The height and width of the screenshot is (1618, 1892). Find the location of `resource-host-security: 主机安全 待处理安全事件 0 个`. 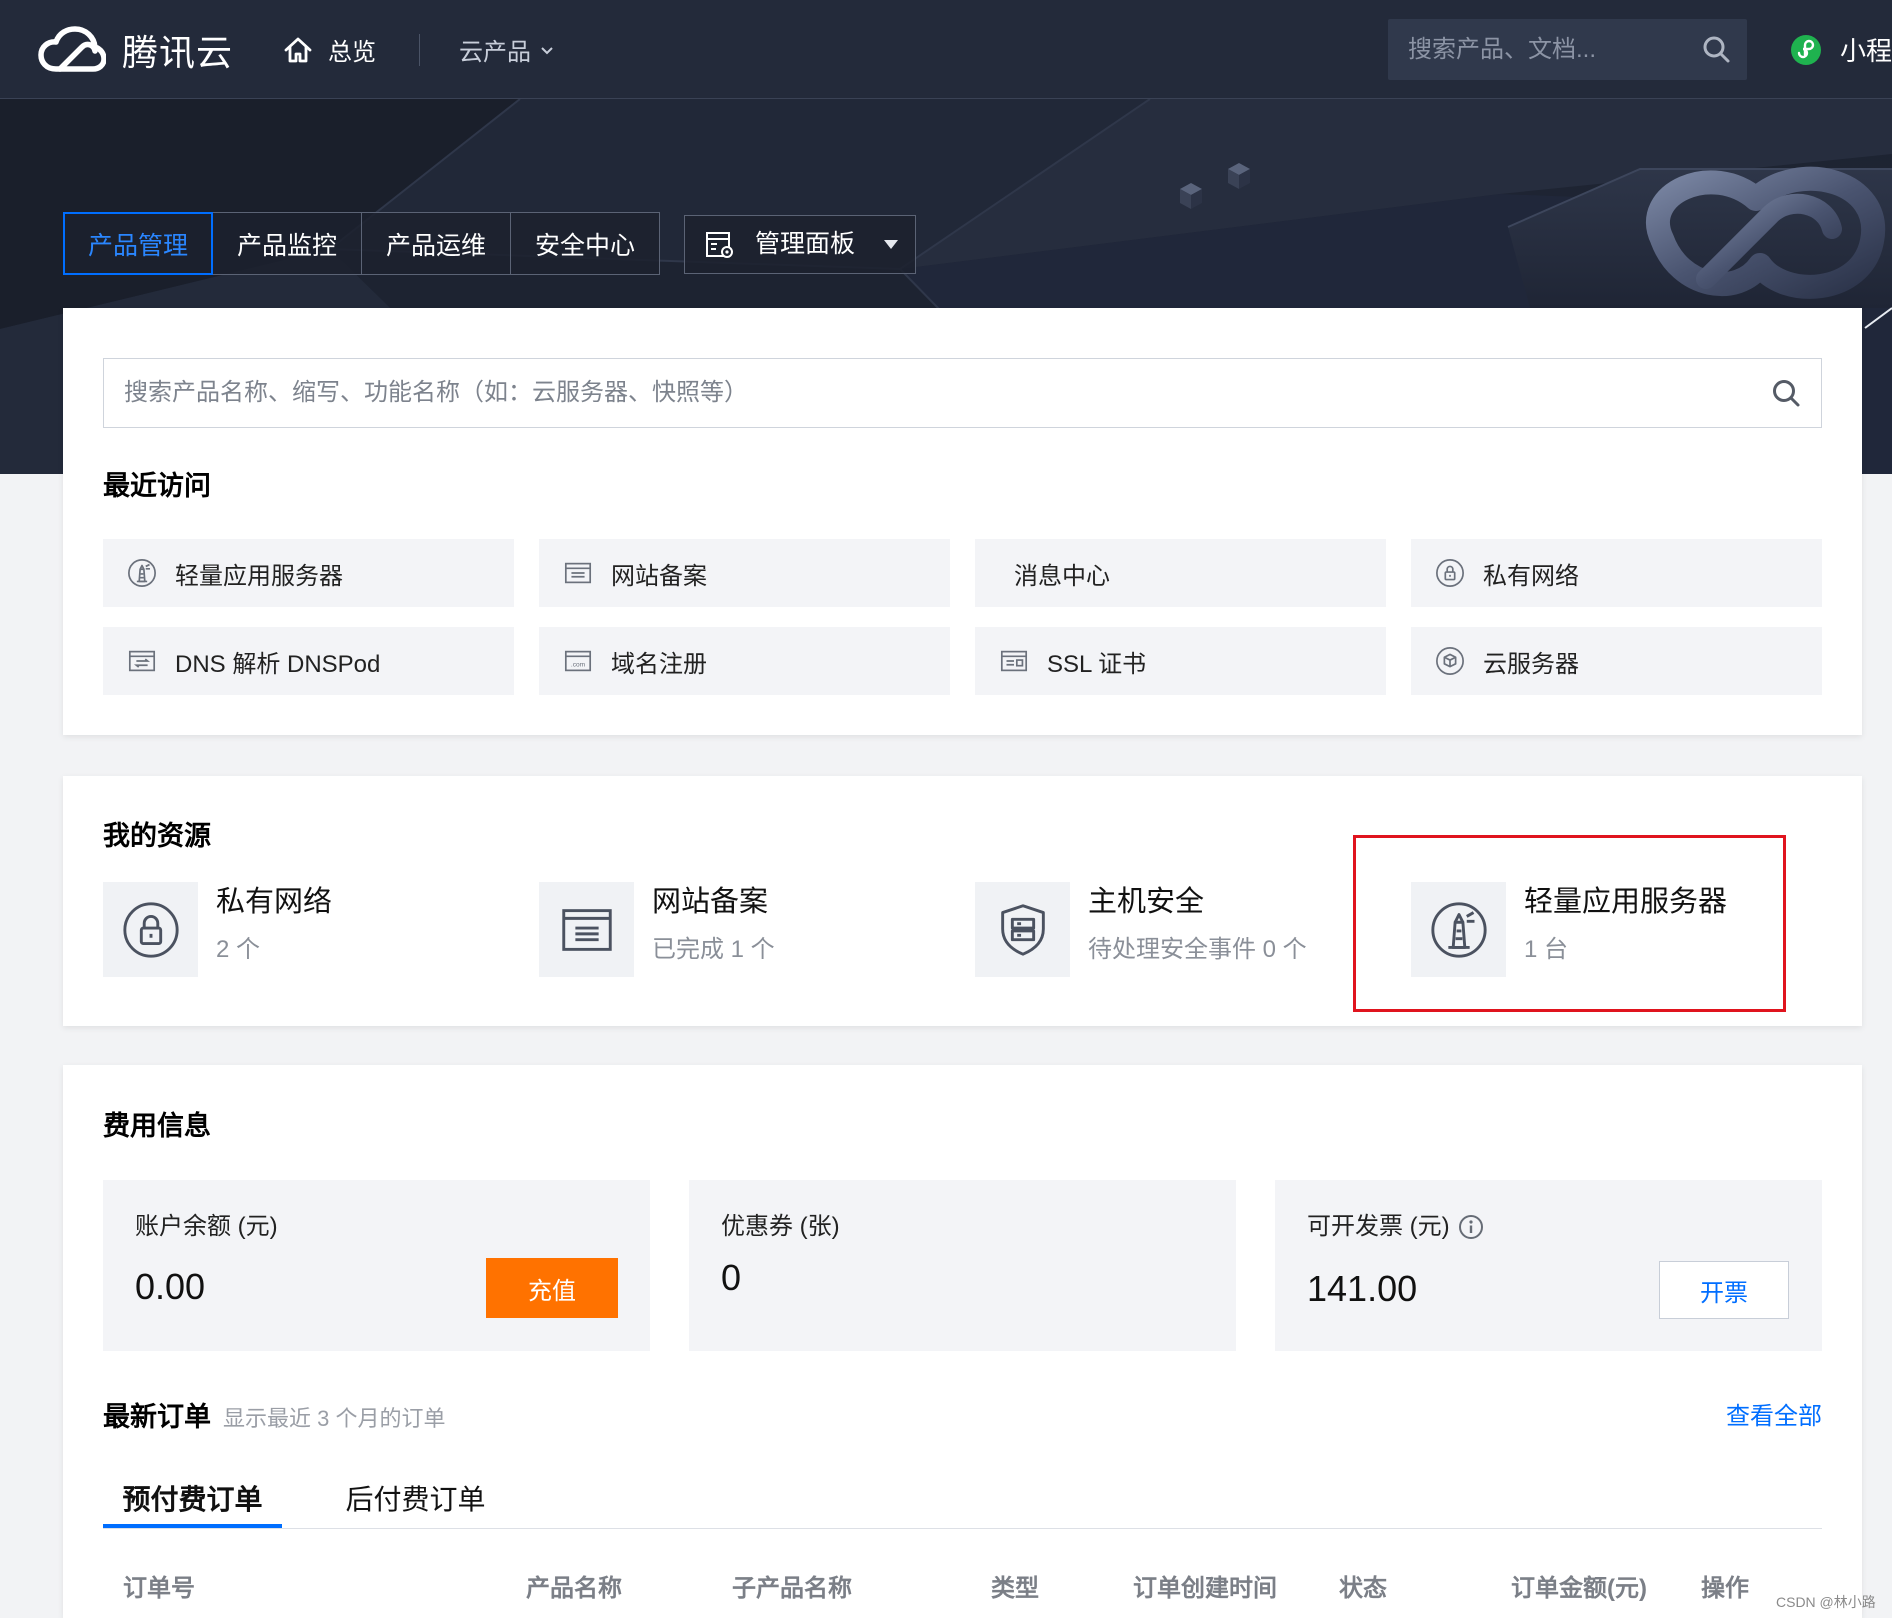

resource-host-security: 主机安全 待处理安全事件 0 个 is located at coordinates (1180, 929).